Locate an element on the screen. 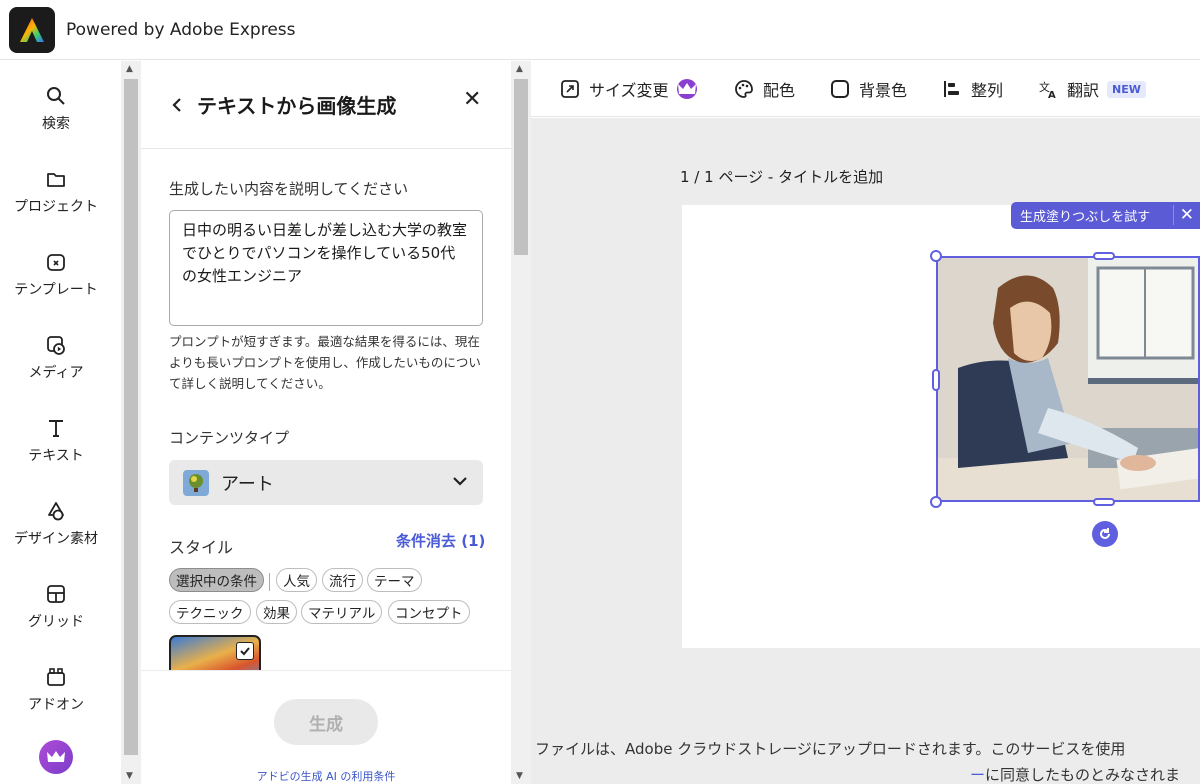  nav-item-design-elements: デザイン素材 is located at coordinates (56, 524).